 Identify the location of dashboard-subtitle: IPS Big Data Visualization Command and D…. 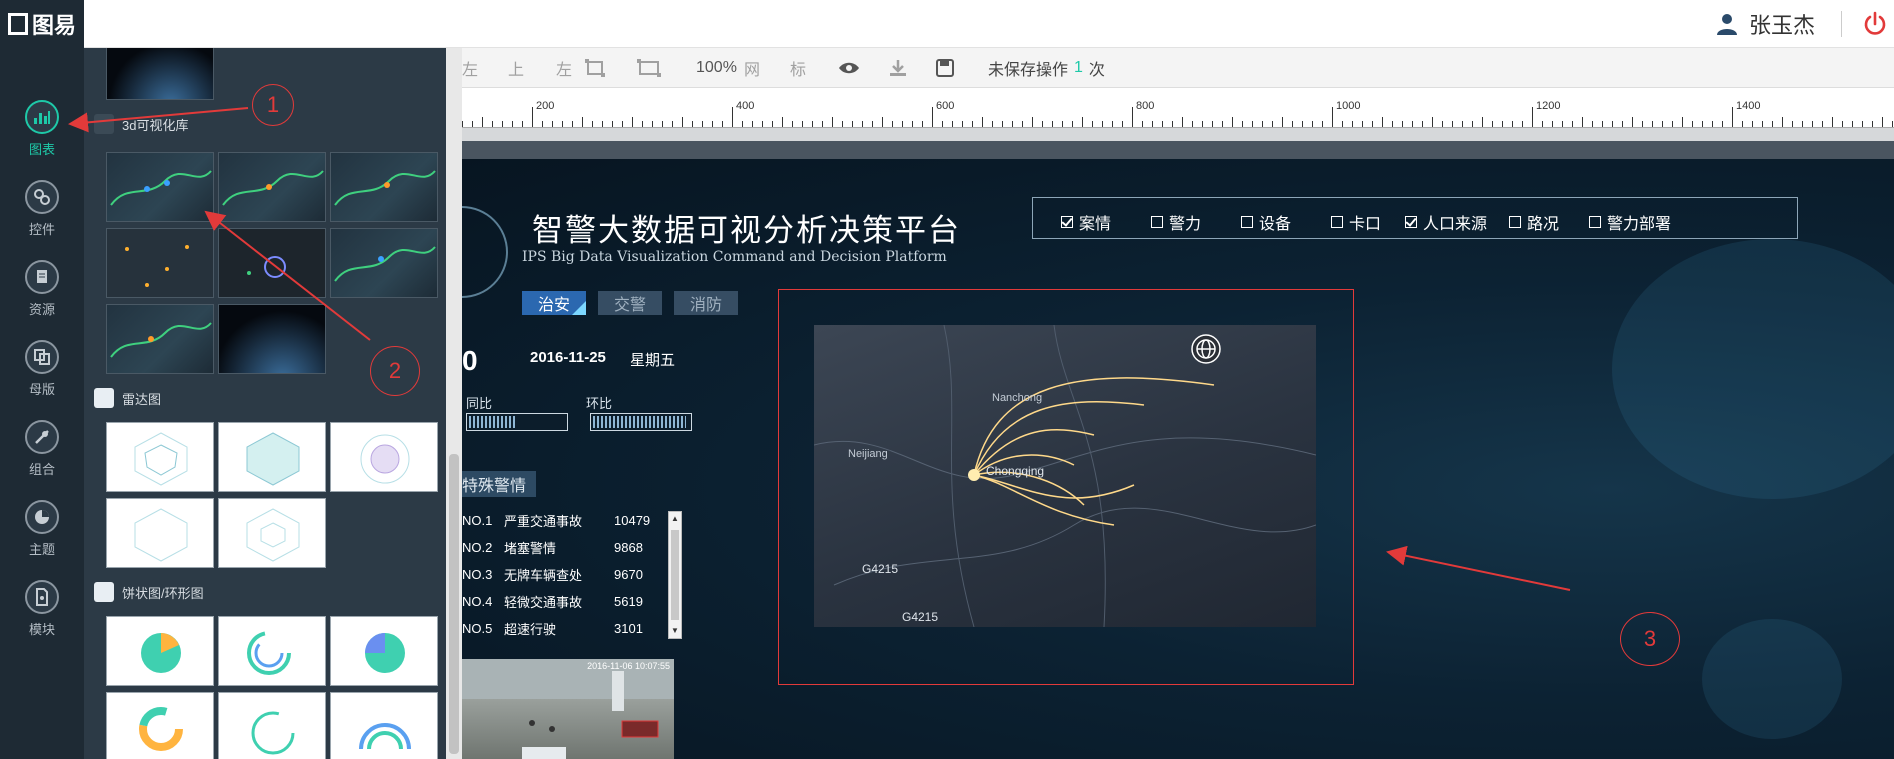
(734, 257).